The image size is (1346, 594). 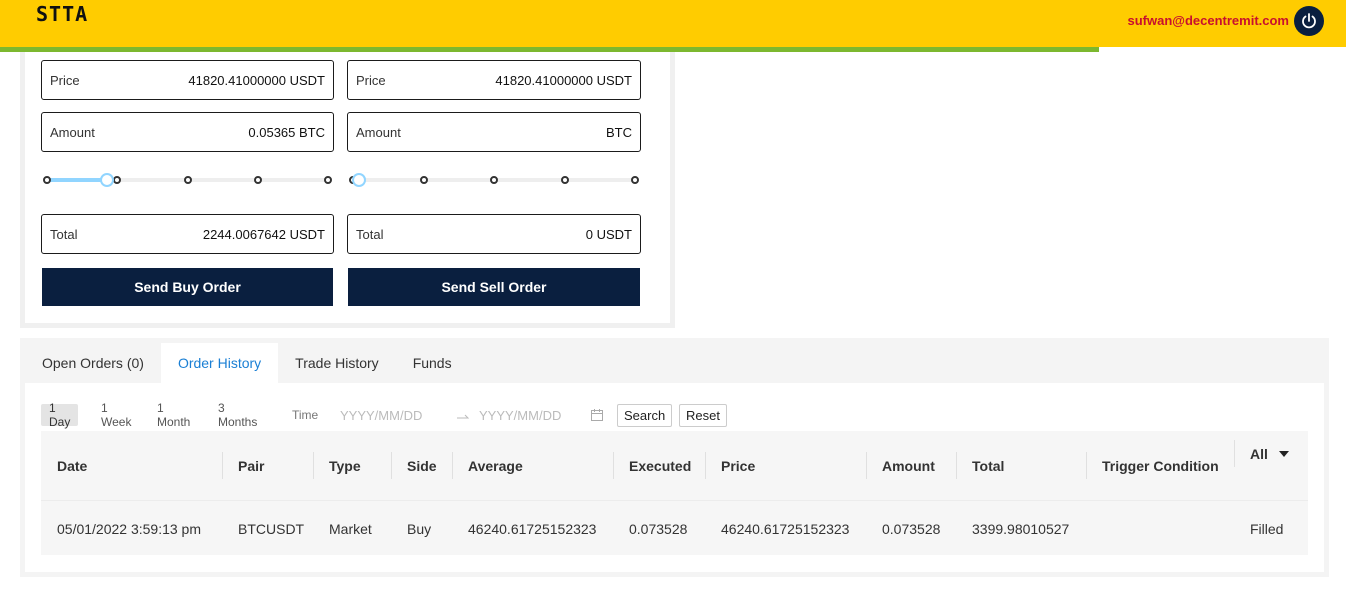 I want to click on sell-amount-field: Amount BTC, so click(x=494, y=132).